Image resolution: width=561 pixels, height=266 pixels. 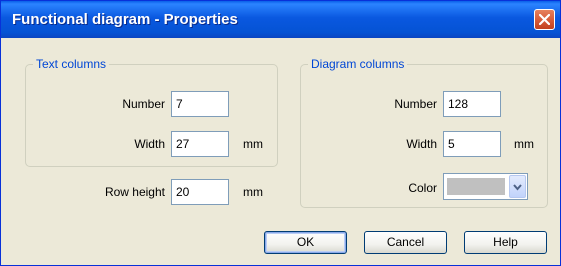 What do you see at coordinates (149, 144) in the screenshot?
I see `text-columns-width-label: Width` at bounding box center [149, 144].